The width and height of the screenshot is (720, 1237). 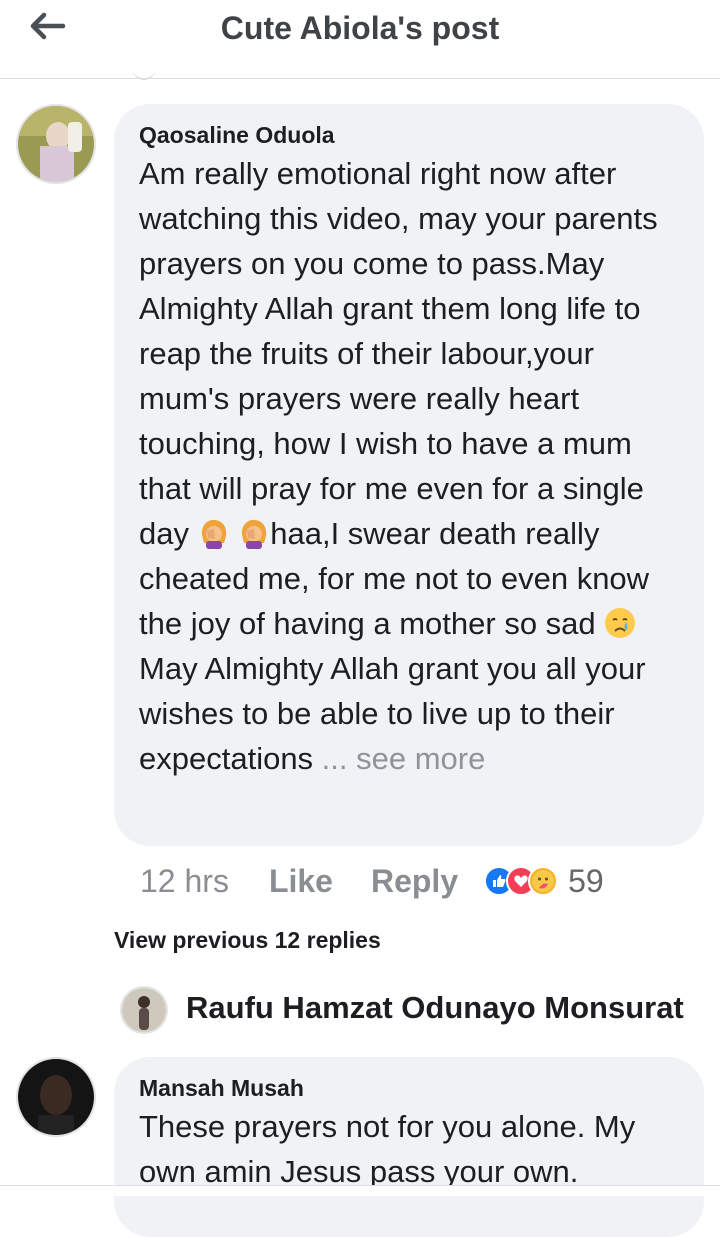 What do you see at coordinates (435, 1008) in the screenshot?
I see `reply-author-name: Raufu Hamzat Odunayo Monsurat` at bounding box center [435, 1008].